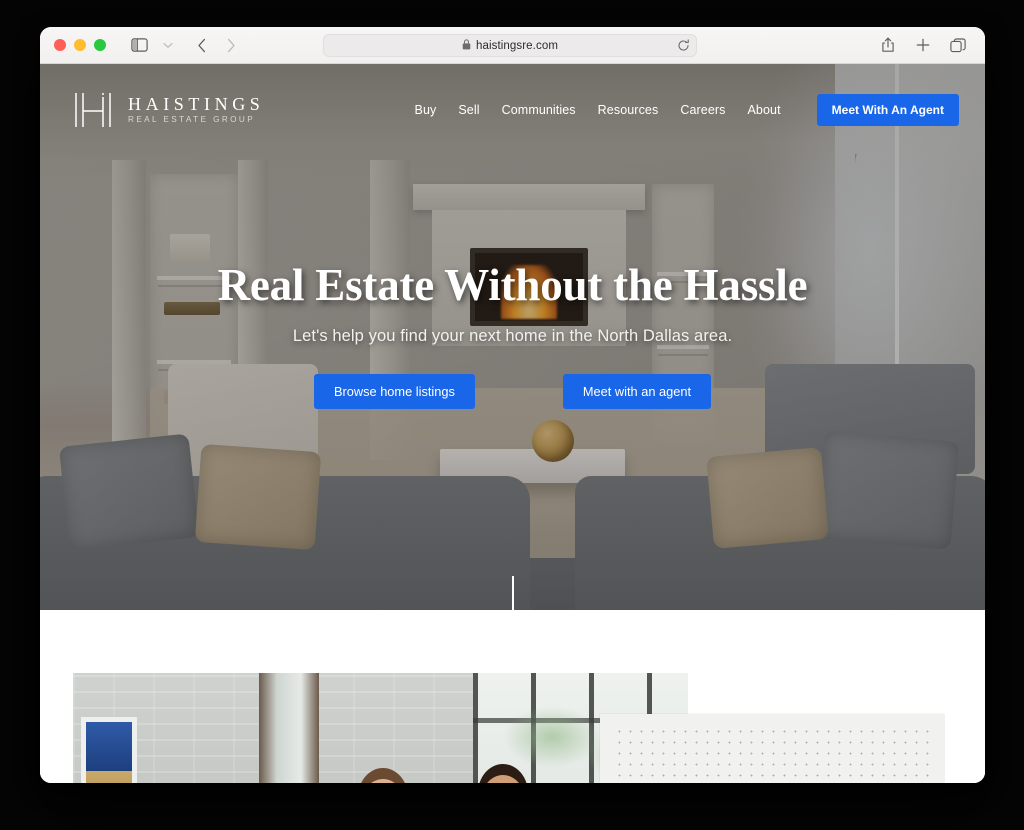 Image resolution: width=1024 pixels, height=830 pixels. I want to click on hero-headline: Real Estate Without the Hassle, so click(512, 285).